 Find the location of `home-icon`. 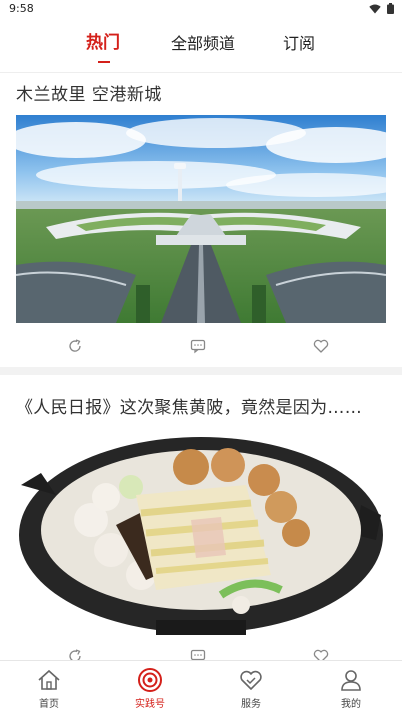

home-icon is located at coordinates (49, 679).